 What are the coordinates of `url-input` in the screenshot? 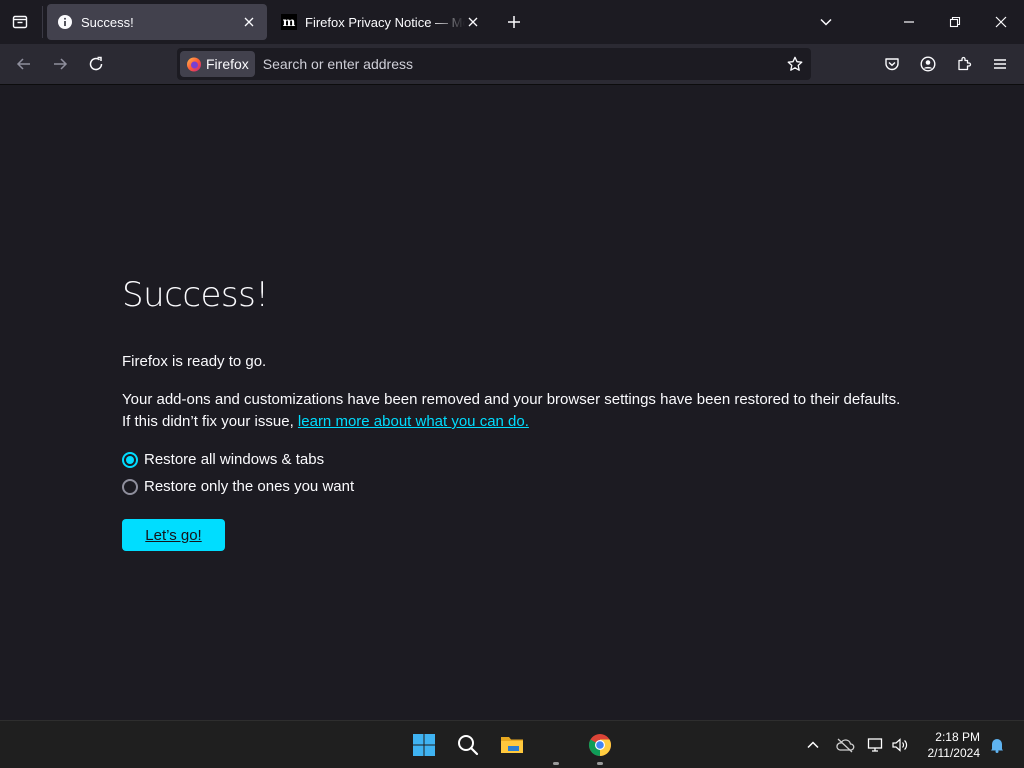 It's located at (516, 64).